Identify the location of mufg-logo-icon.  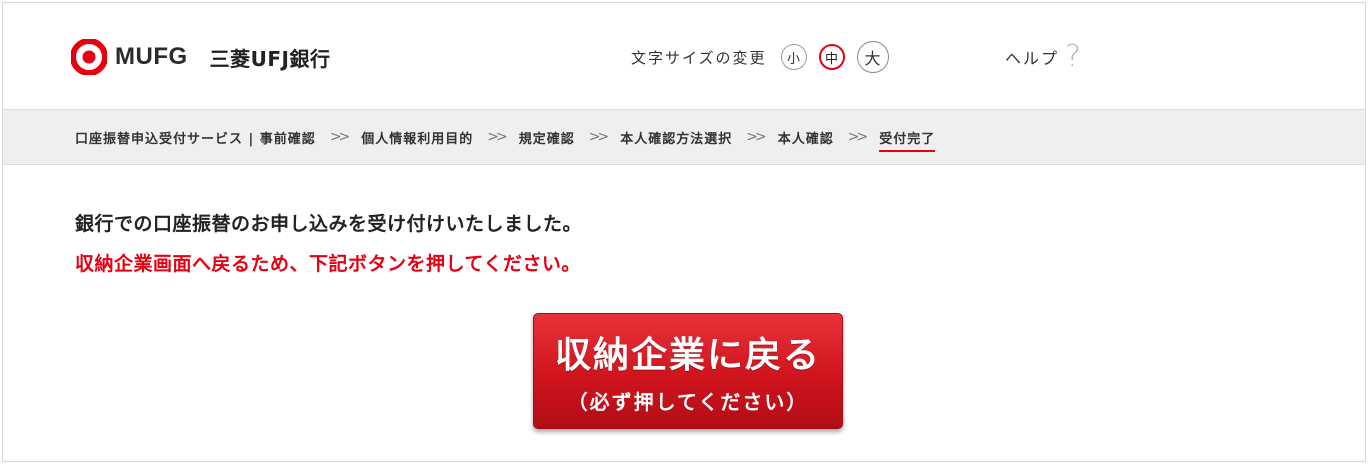
(89, 57).